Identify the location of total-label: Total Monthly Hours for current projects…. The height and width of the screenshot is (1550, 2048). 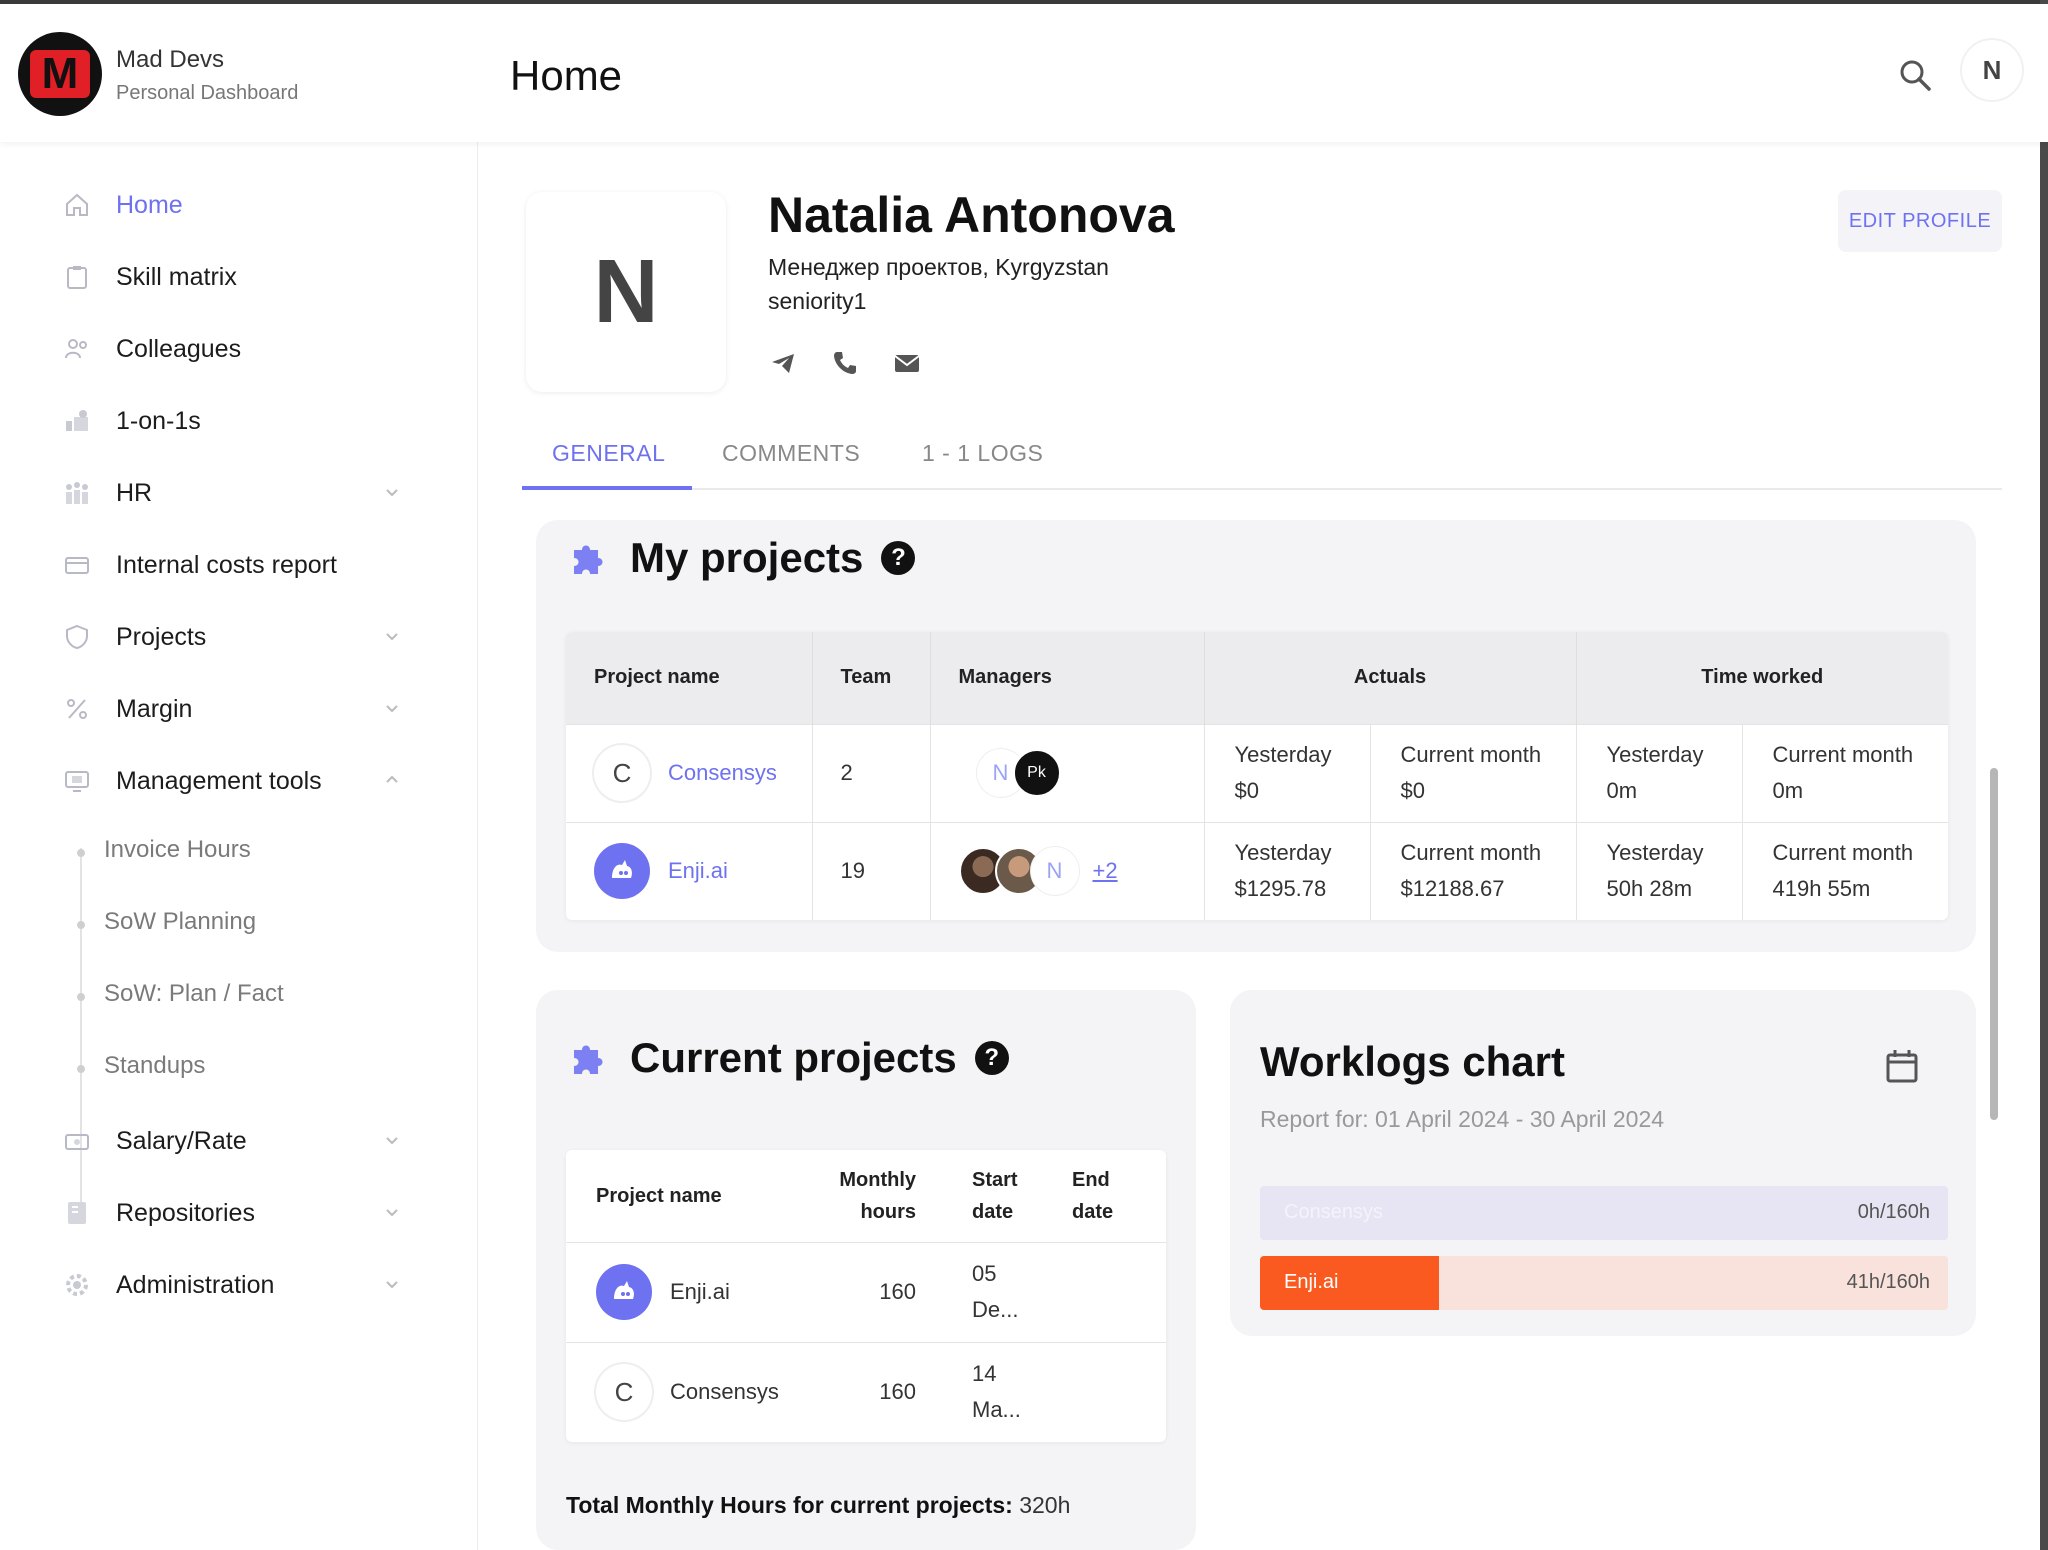
(789, 1505).